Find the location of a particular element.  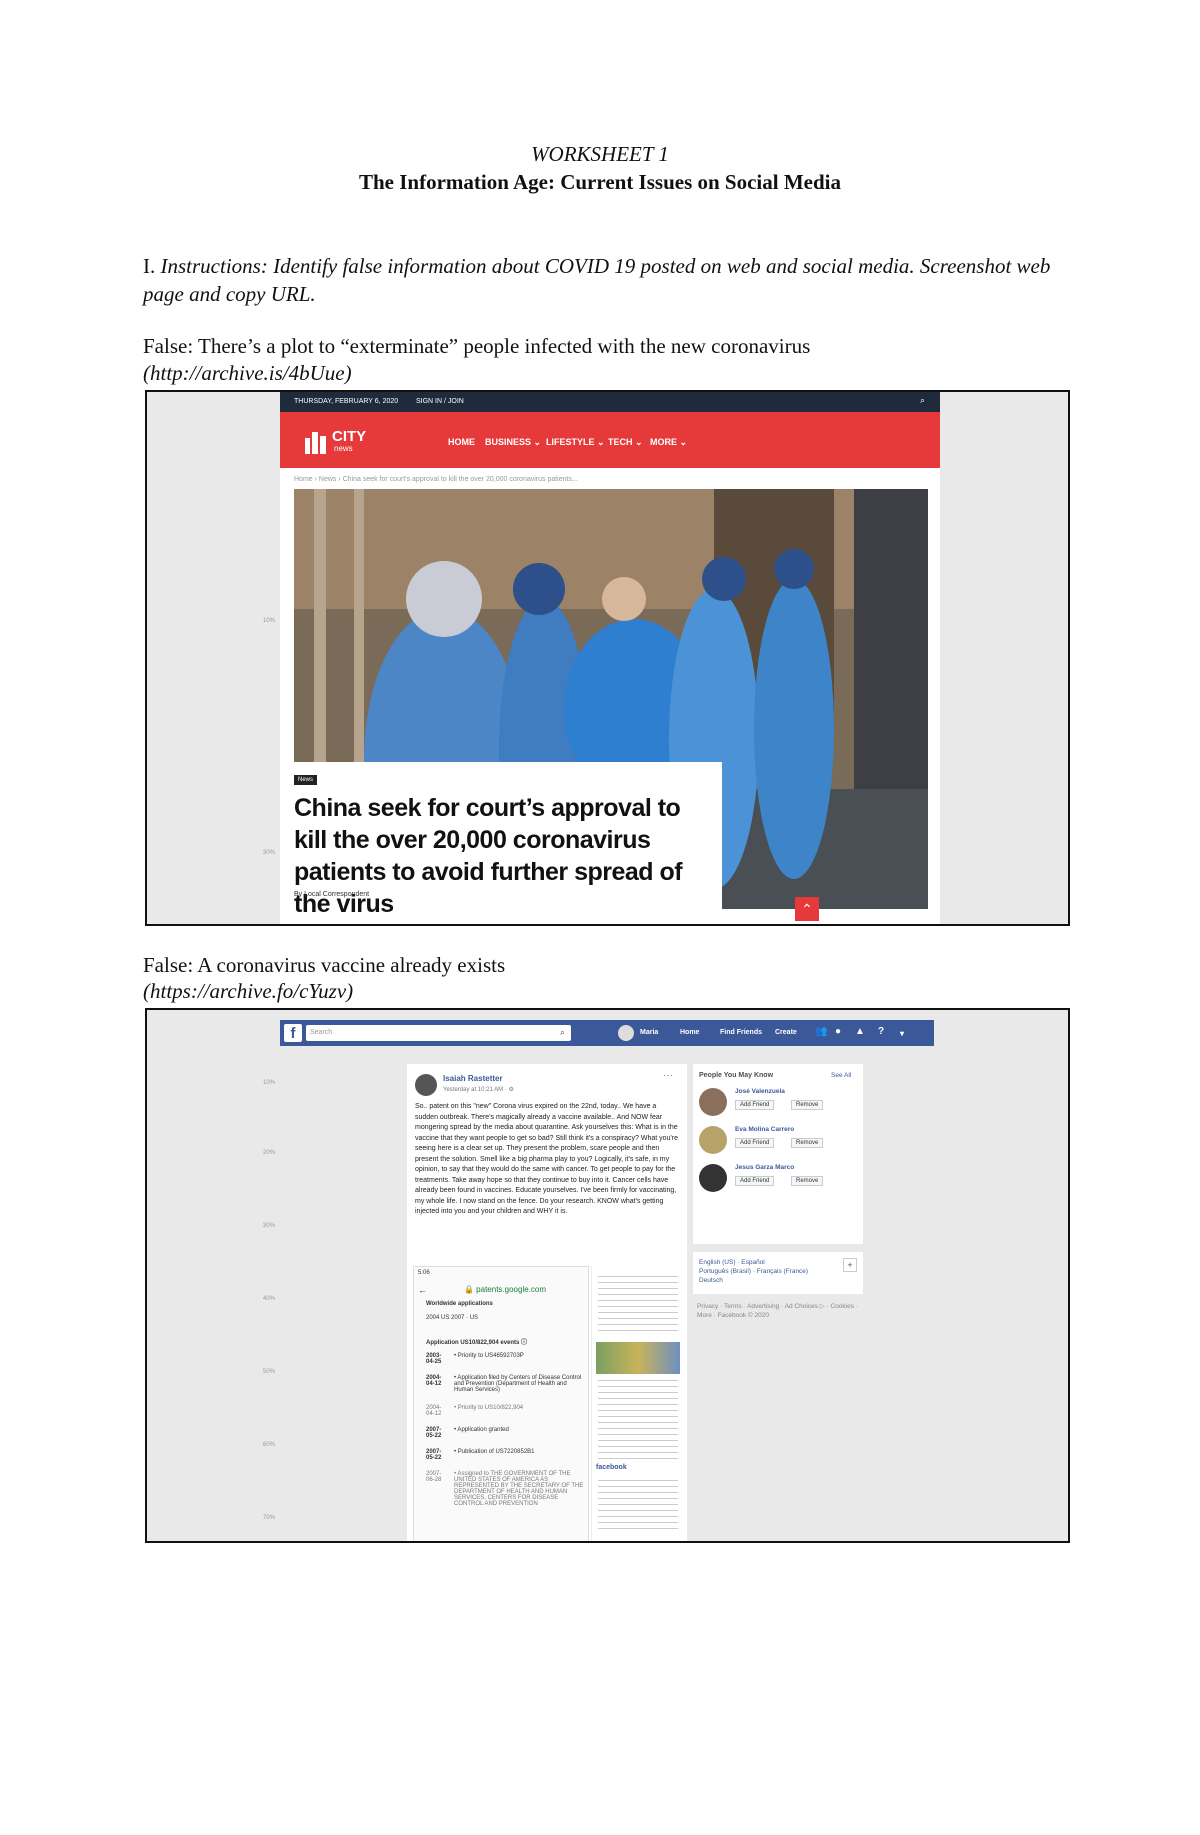

notifications-icon: ▲ is located at coordinates (860, 1031).